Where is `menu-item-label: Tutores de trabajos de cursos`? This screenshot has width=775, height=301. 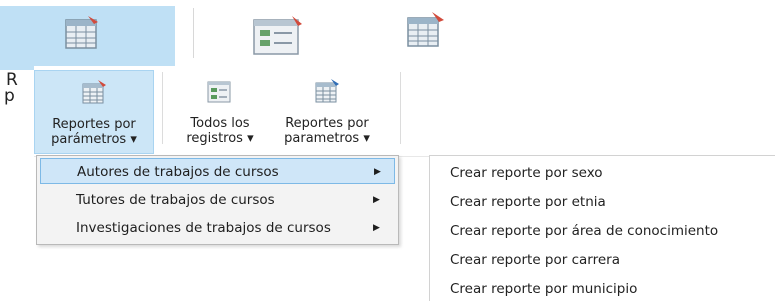 menu-item-label: Tutores de trabajos de cursos is located at coordinates (175, 200).